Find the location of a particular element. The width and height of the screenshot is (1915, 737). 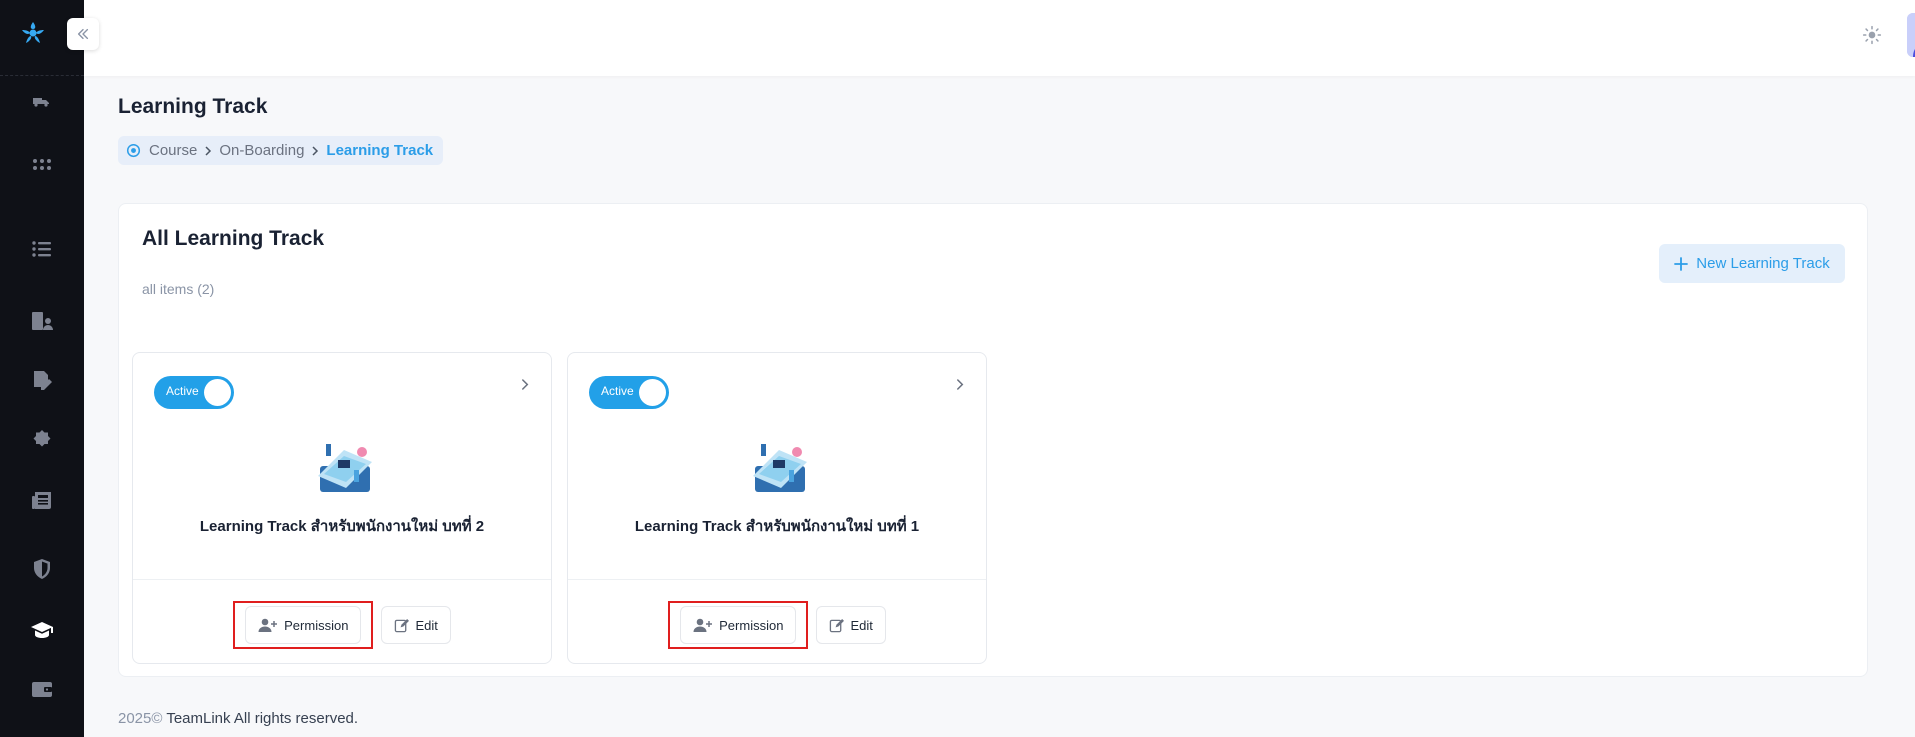

footer-year: 2025© is located at coordinates (140, 718).